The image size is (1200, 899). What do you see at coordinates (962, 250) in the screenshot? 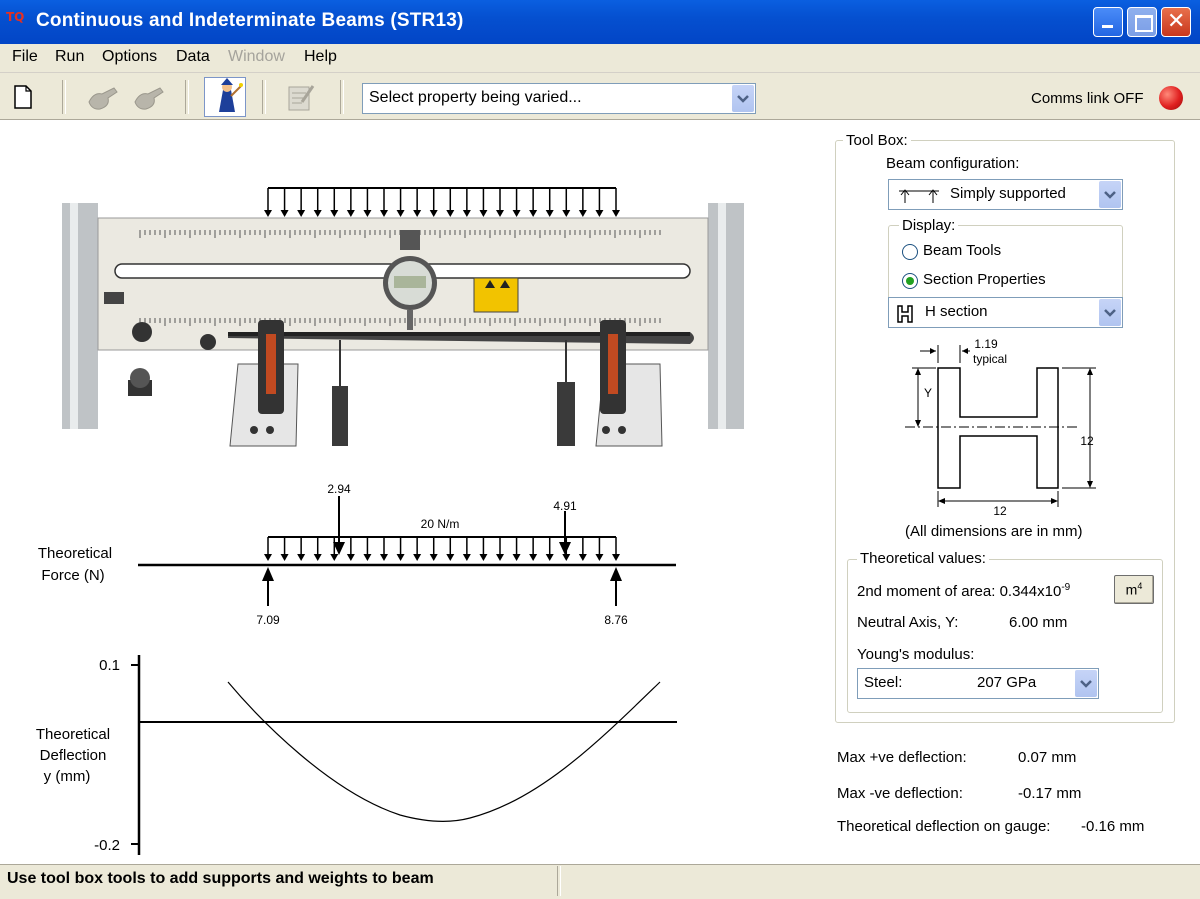
I see `radio-beam-tools-label: Beam Tools` at bounding box center [962, 250].